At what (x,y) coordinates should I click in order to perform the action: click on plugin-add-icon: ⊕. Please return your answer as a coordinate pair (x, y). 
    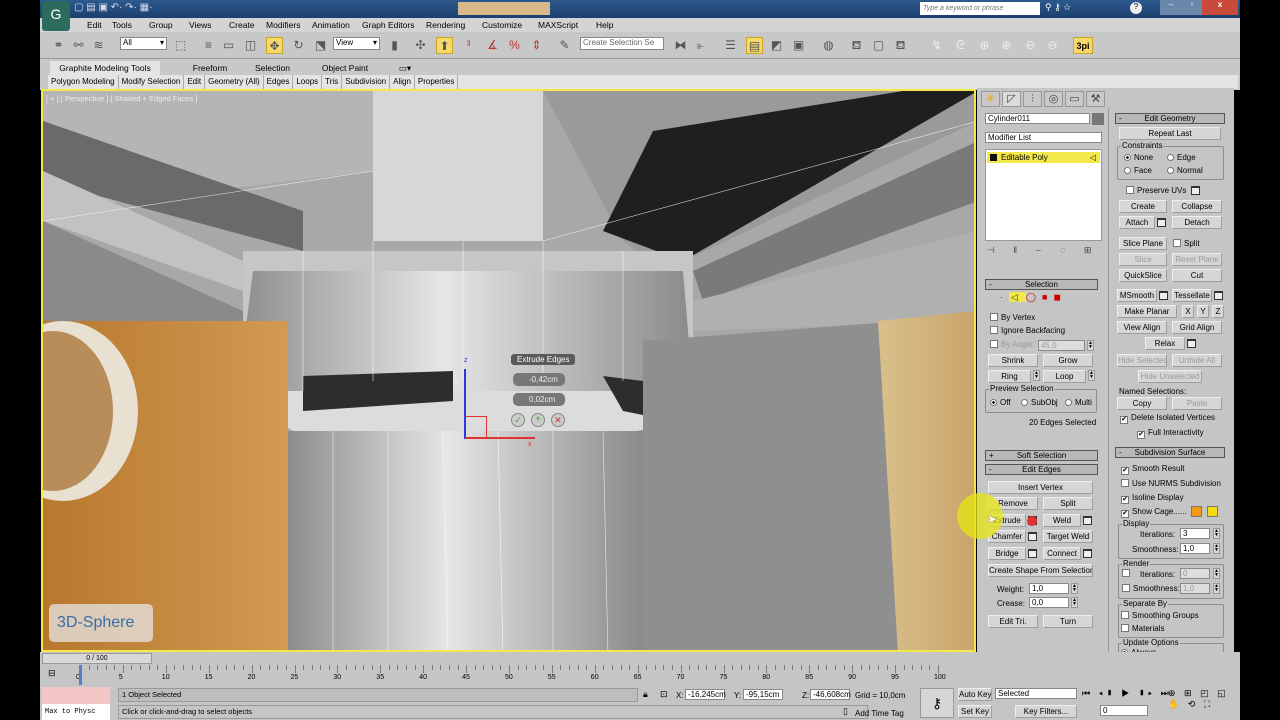
    Looking at the image, I should click on (1006, 45).